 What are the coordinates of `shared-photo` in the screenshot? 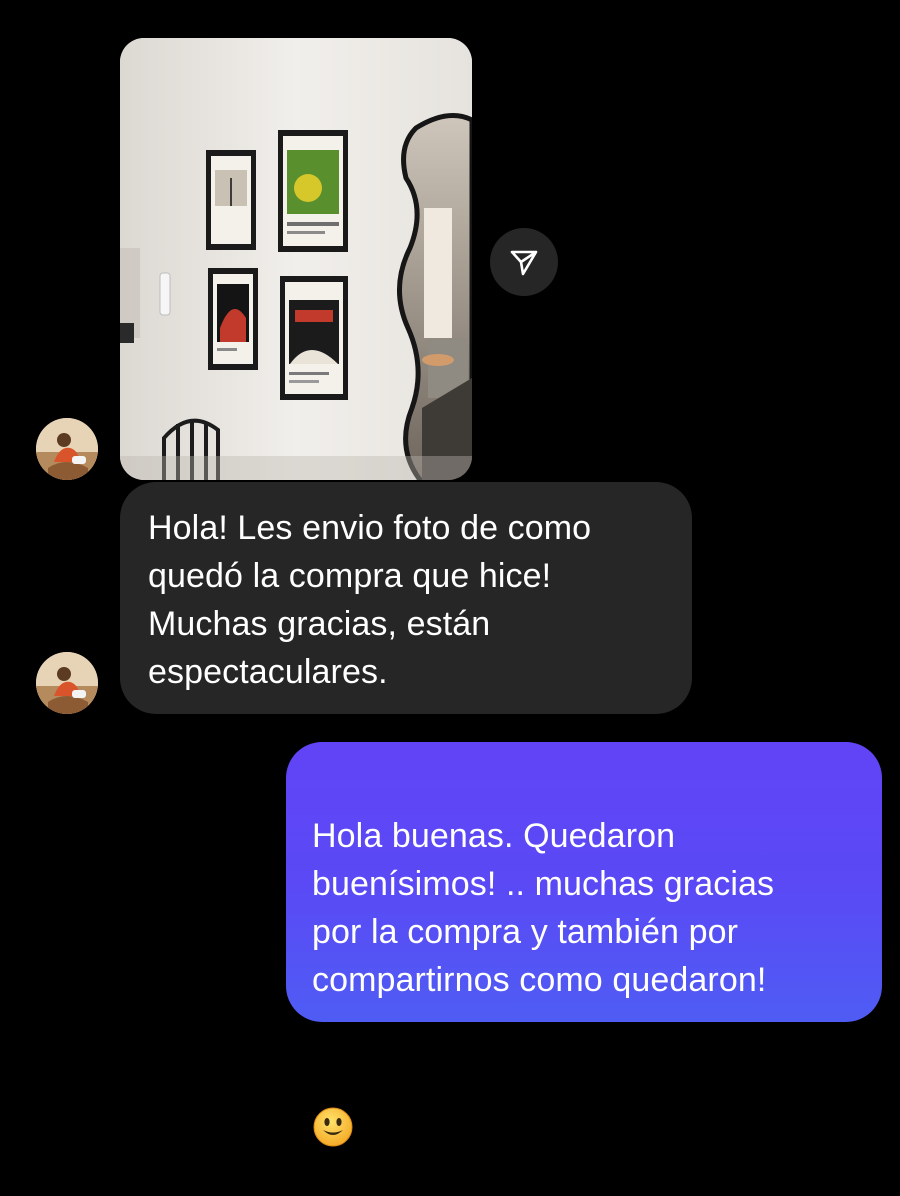 It's located at (296, 259).